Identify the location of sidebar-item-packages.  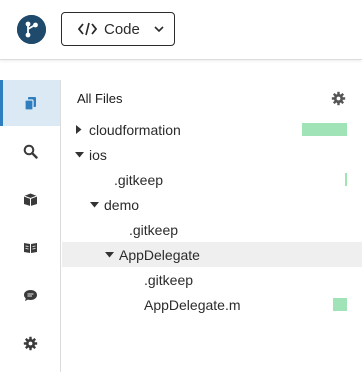
(30, 199).